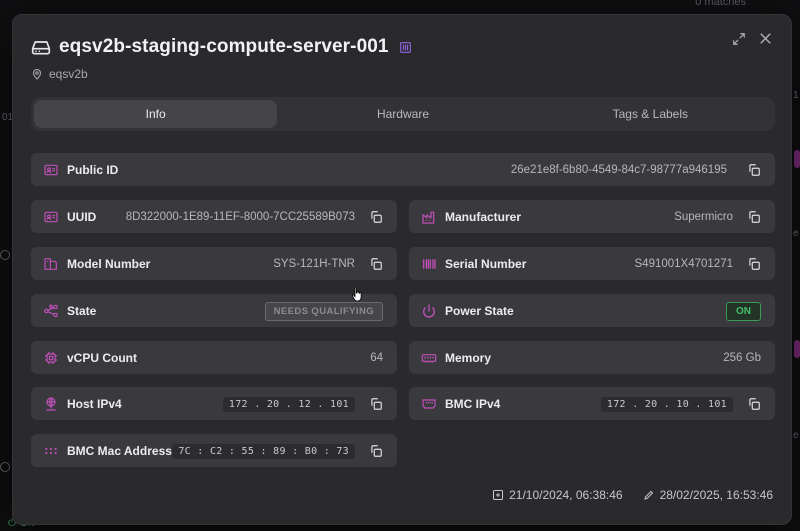  What do you see at coordinates (429, 403) in the screenshot?
I see `ethernet-port-icon` at bounding box center [429, 403].